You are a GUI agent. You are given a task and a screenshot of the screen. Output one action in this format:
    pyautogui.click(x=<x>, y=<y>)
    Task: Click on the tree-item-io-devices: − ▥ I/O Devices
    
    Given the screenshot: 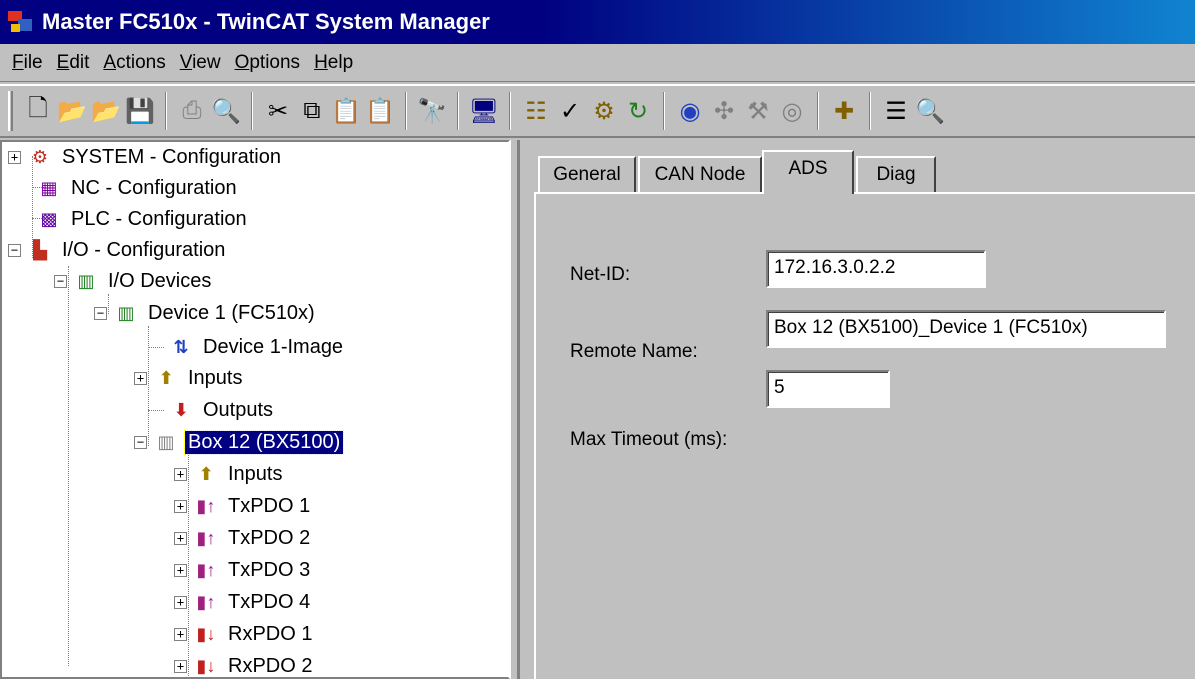 What is the action you would take?
    pyautogui.click(x=134, y=281)
    